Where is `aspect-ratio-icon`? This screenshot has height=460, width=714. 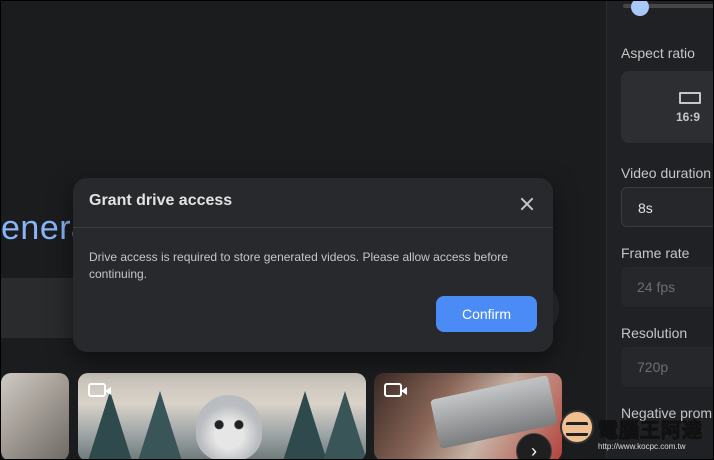 aspect-ratio-icon is located at coordinates (690, 98).